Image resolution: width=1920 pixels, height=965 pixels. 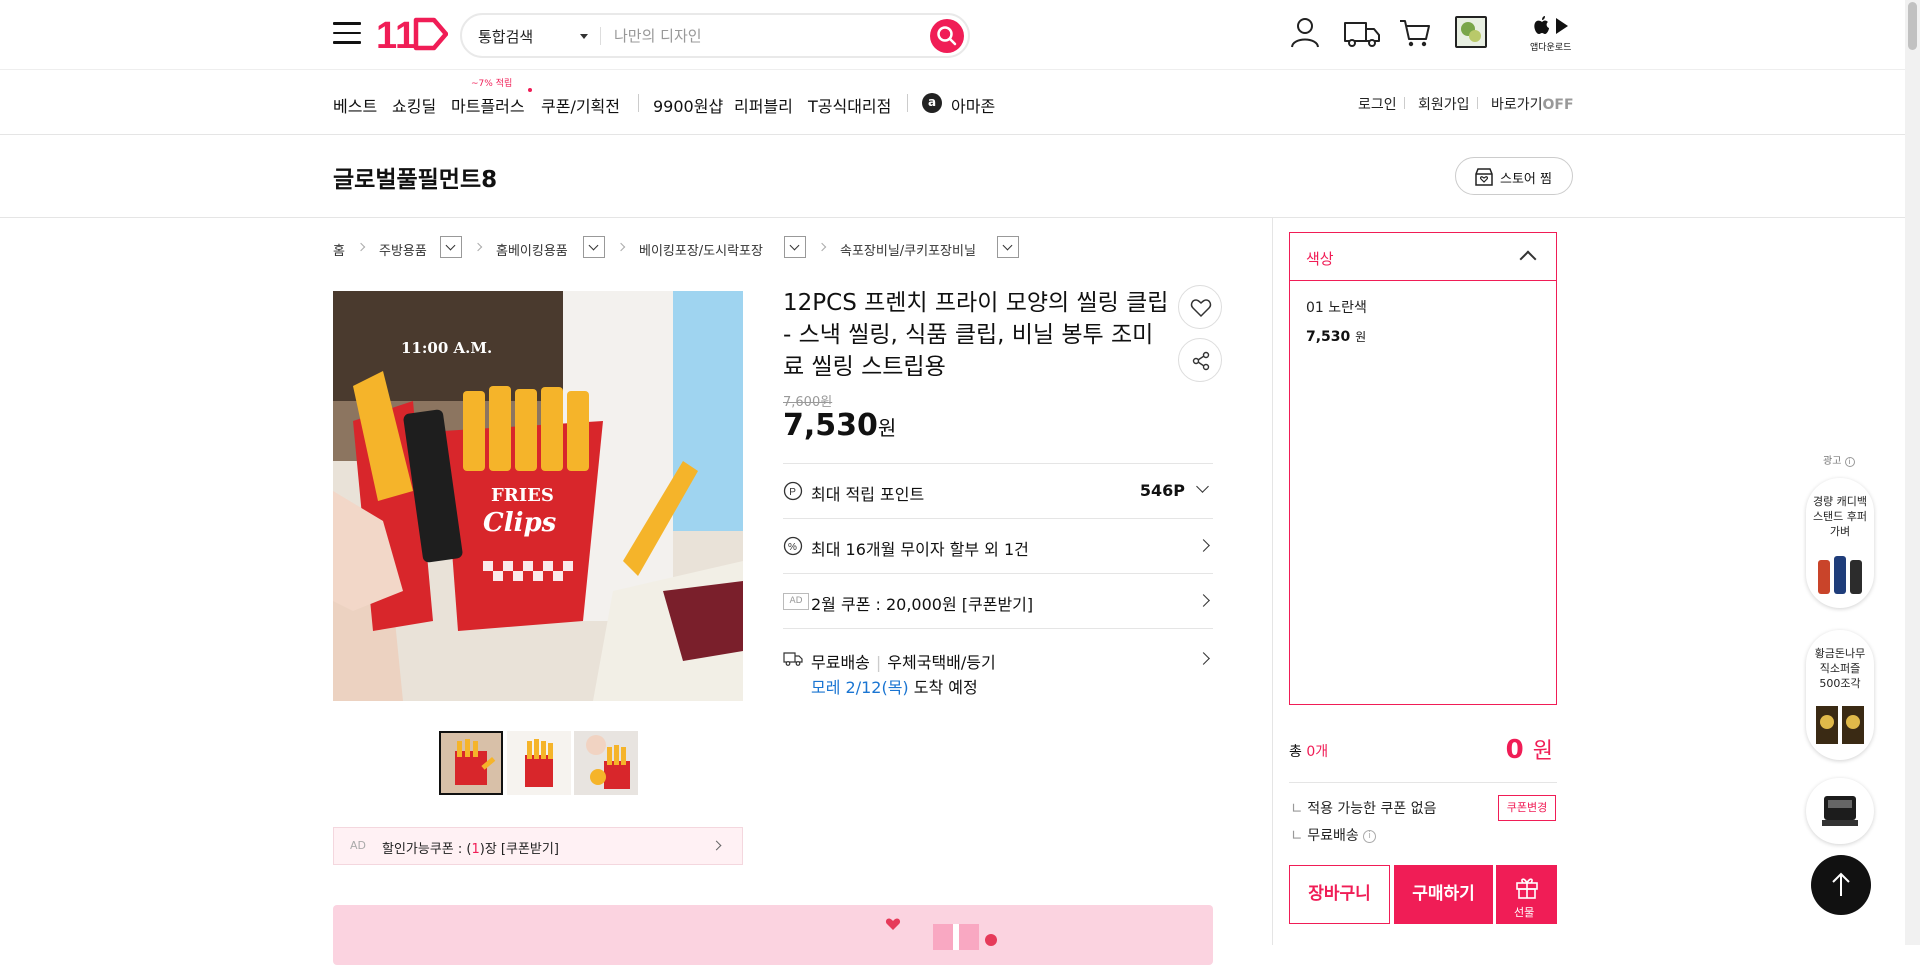 What do you see at coordinates (920, 549) in the screenshot?
I see `installment-text: 최대 16개월 무이자 할부 외 1건` at bounding box center [920, 549].